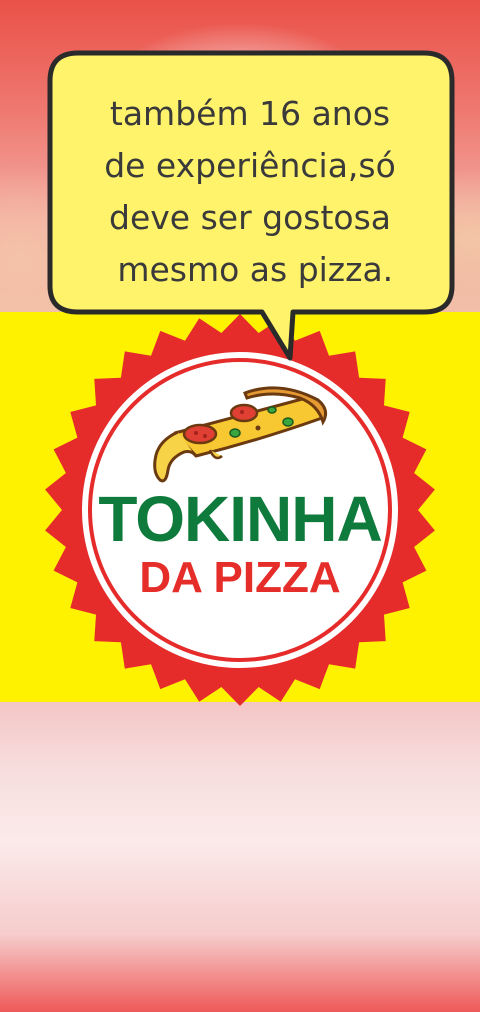  I want to click on speech-line-4: mesmo as pizza., so click(250, 269).